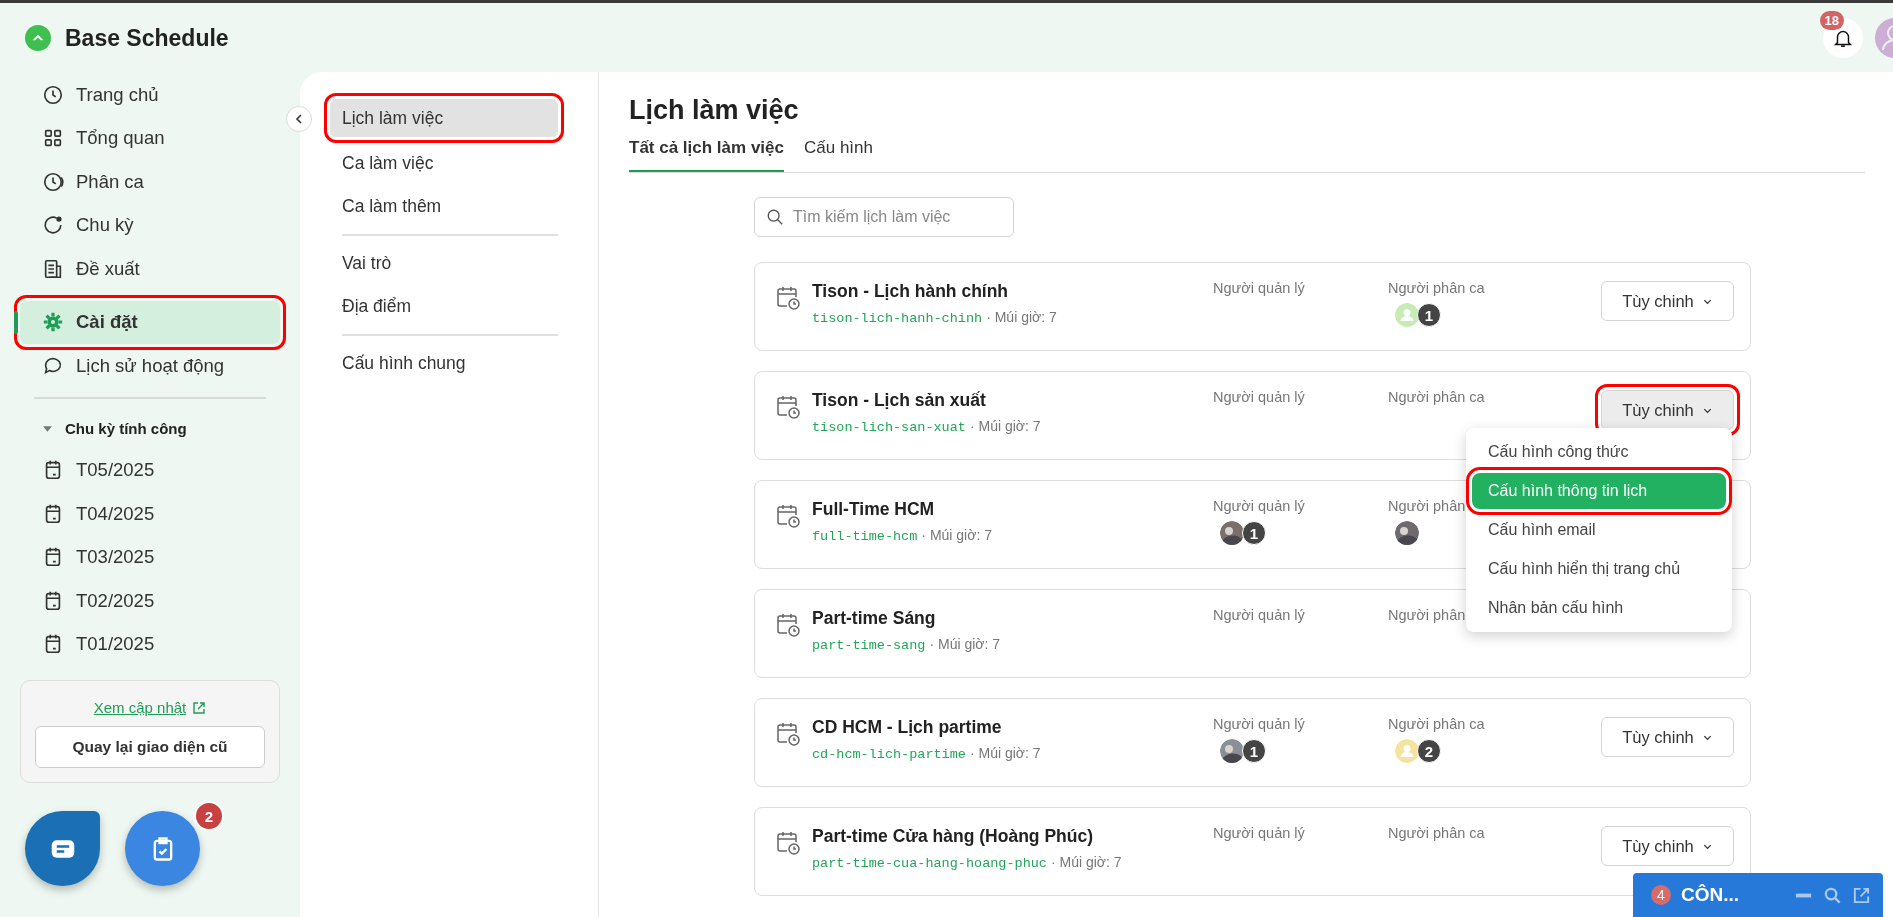 Image resolution: width=1893 pixels, height=917 pixels. I want to click on app-name: Base Schedule, so click(147, 38).